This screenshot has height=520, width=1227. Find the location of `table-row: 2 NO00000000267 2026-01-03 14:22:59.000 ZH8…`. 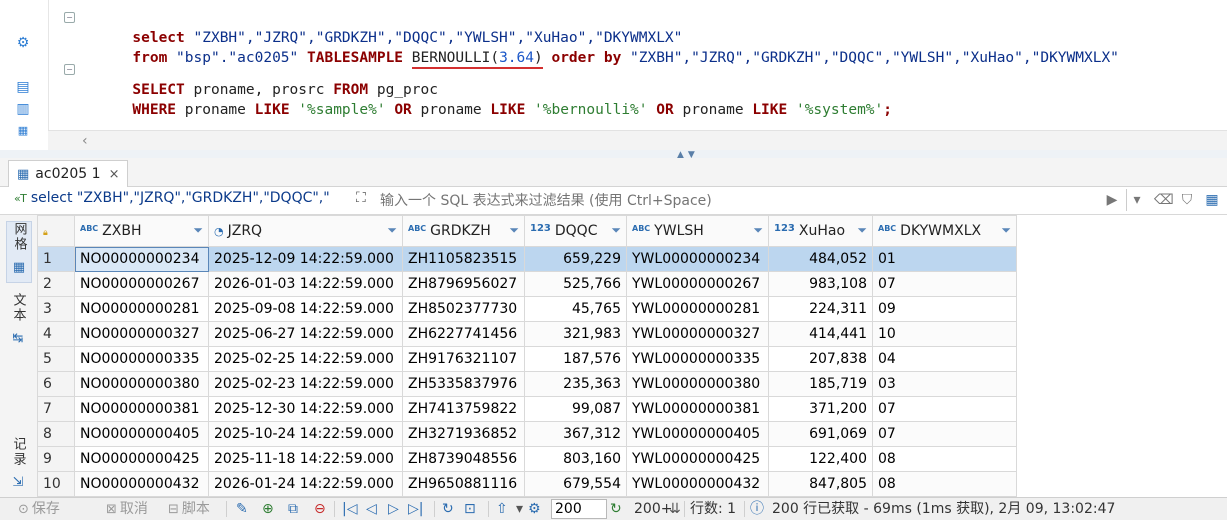

table-row: 2 NO00000000267 2026-01-03 14:22:59.000 ZH8… is located at coordinates (527, 284).